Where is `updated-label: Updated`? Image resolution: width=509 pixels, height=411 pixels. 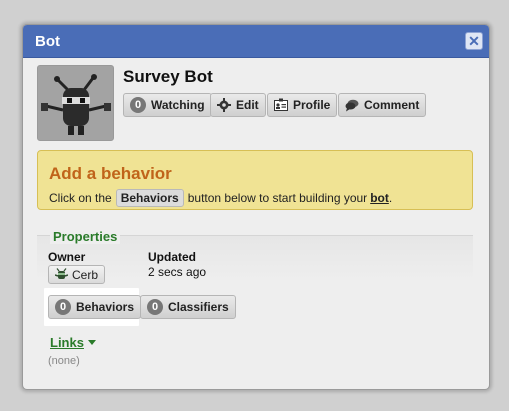
updated-label: Updated is located at coordinates (172, 257).